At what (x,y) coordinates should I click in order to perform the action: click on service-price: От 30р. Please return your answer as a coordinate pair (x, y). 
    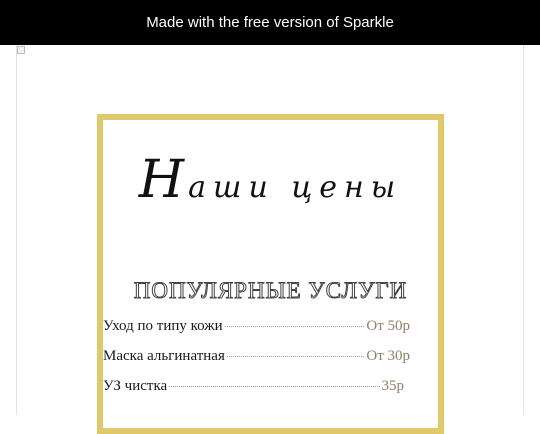
    Looking at the image, I should click on (388, 356).